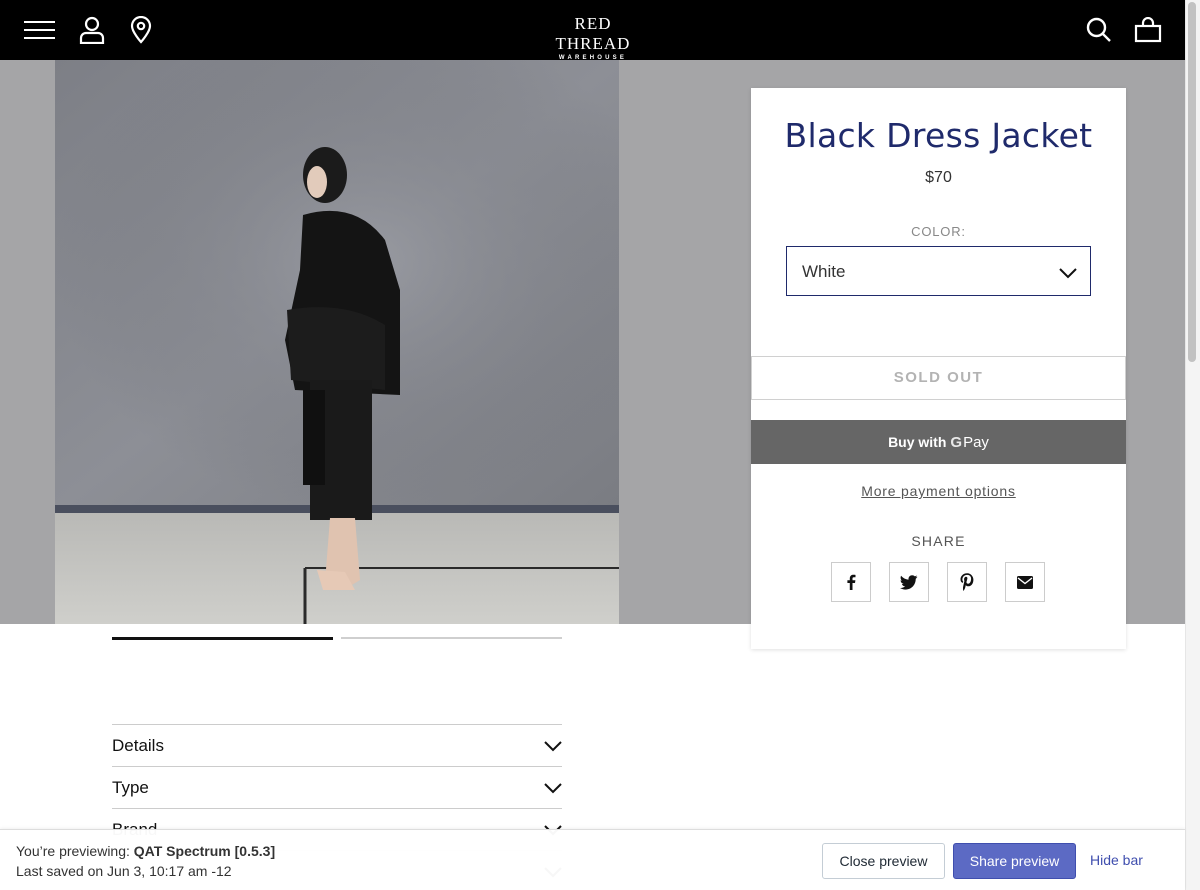  What do you see at coordinates (938, 541) in the screenshot?
I see `share-label: SHARE` at bounding box center [938, 541].